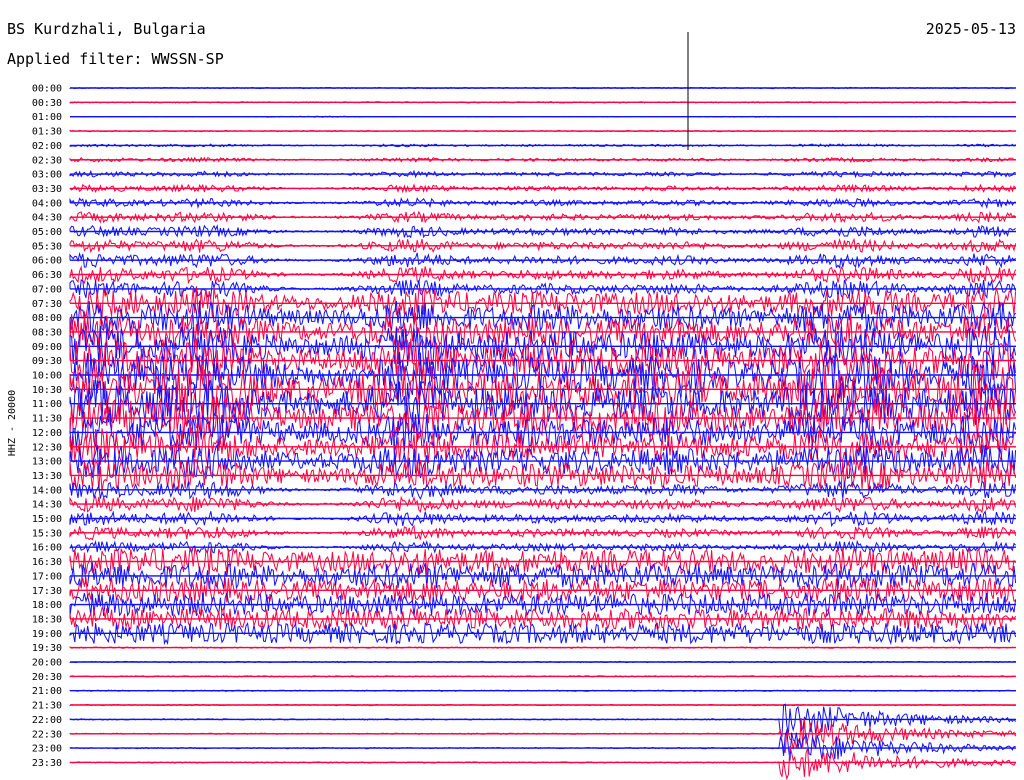  Describe the element at coordinates (47, 749) in the screenshot. I see `row-label: 23:00` at that location.